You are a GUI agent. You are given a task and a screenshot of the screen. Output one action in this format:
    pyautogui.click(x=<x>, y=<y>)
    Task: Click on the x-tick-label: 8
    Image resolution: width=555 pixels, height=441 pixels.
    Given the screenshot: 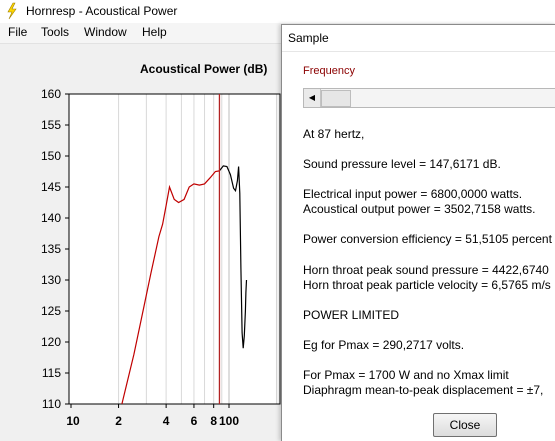 What is the action you would take?
    pyautogui.click(x=213, y=421)
    